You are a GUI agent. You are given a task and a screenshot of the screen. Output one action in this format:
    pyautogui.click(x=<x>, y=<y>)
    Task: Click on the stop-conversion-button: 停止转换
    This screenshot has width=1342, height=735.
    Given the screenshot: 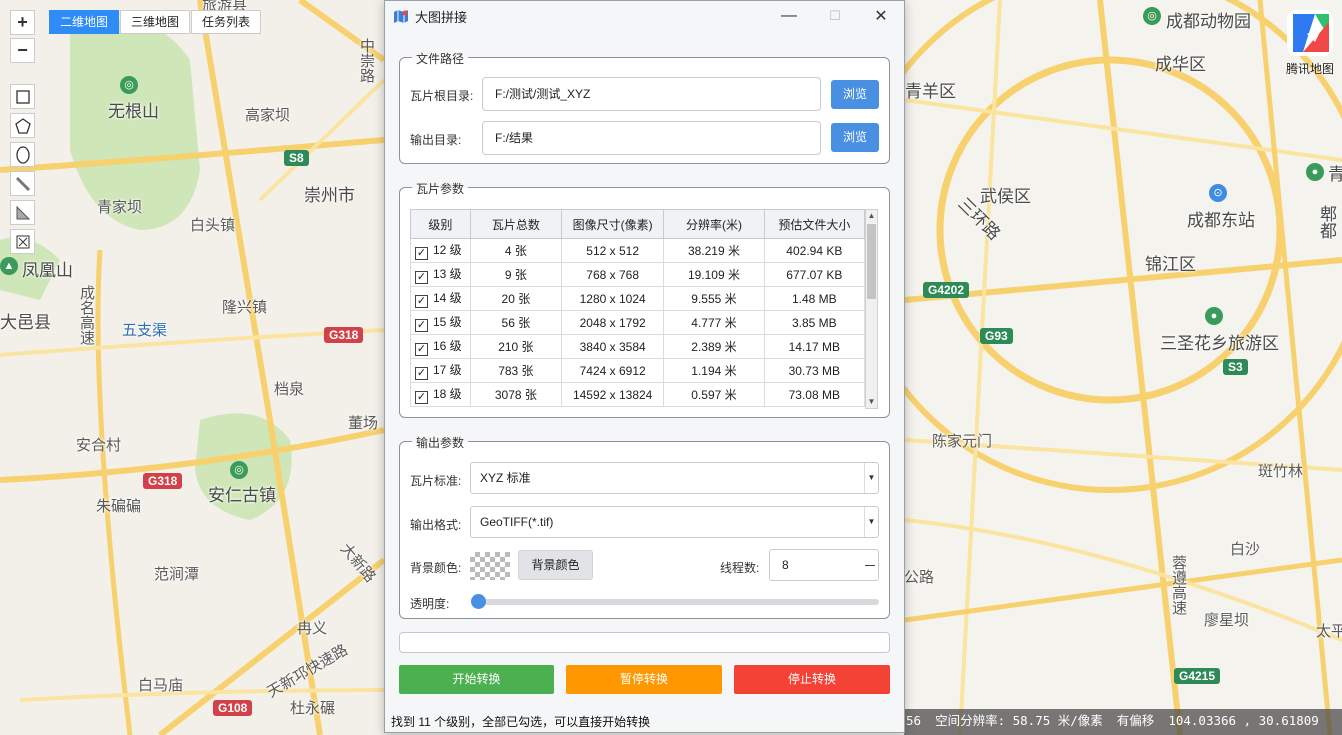 What is the action you would take?
    pyautogui.click(x=812, y=679)
    